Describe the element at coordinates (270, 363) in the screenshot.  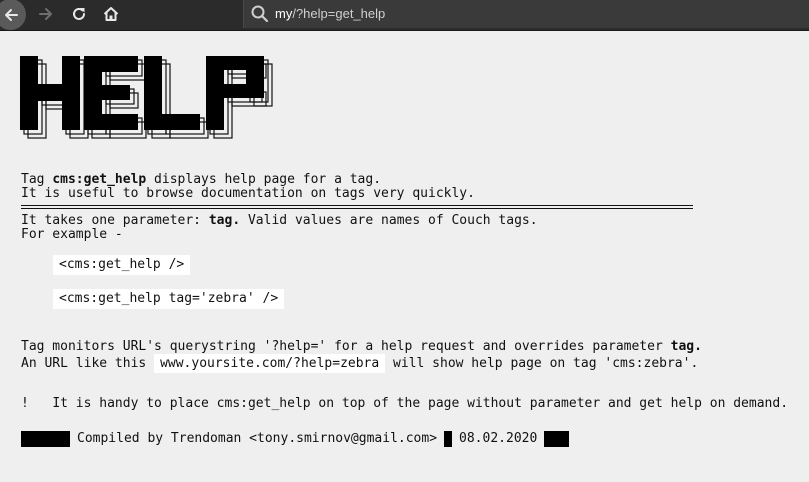
I see `example-url: www.yoursite.com/?help=zebra` at that location.